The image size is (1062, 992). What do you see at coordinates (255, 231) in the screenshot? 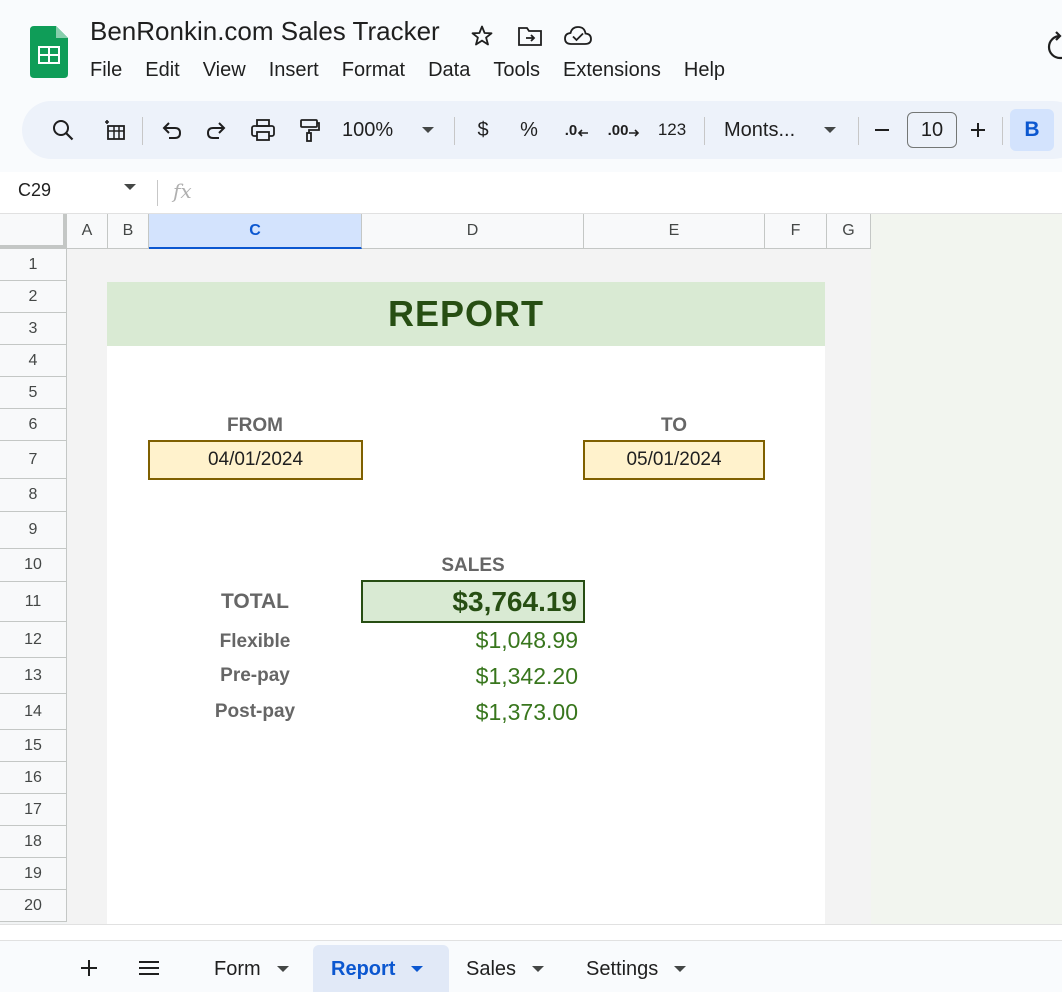
I see `column-header-c: C` at bounding box center [255, 231].